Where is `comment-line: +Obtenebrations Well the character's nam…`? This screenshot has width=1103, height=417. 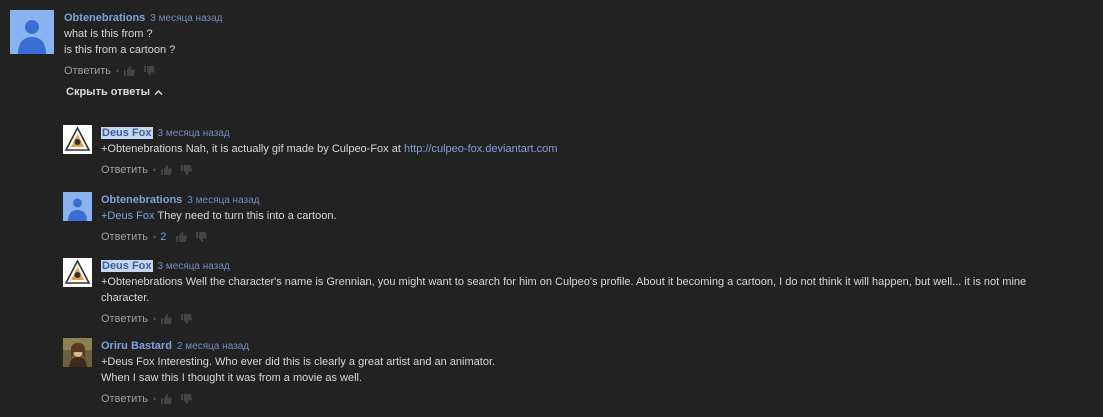
comment-line: +Obtenebrations Well the character's nam… is located at coordinates (564, 282).